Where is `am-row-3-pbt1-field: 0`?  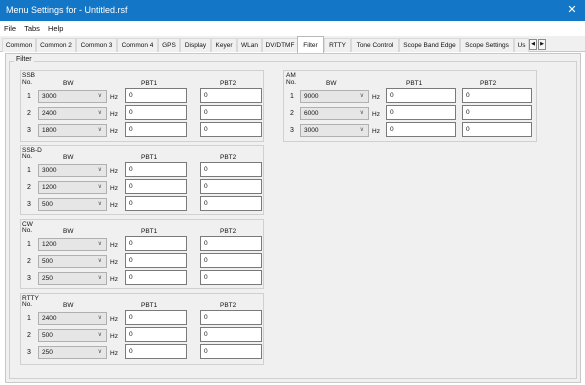 am-row-3-pbt1-field: 0 is located at coordinates (421, 129).